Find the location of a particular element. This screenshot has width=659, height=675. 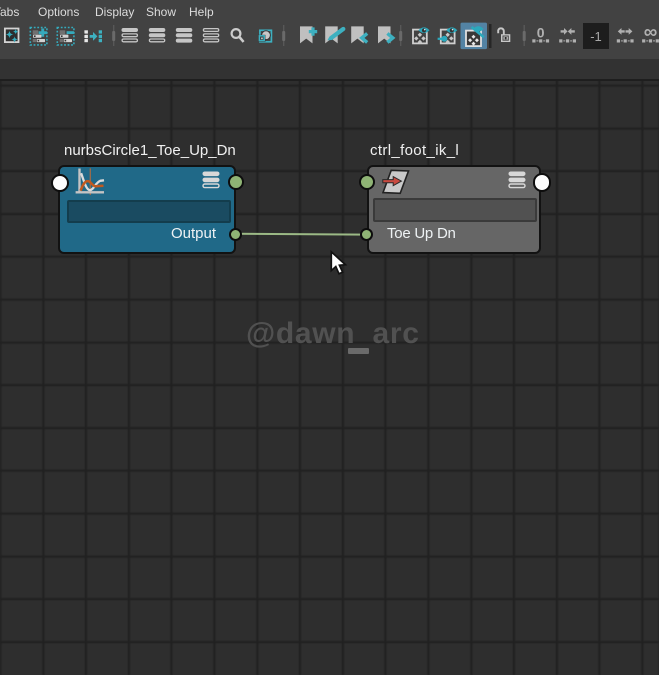

svg-text: -1 is located at coordinates (596, 36).